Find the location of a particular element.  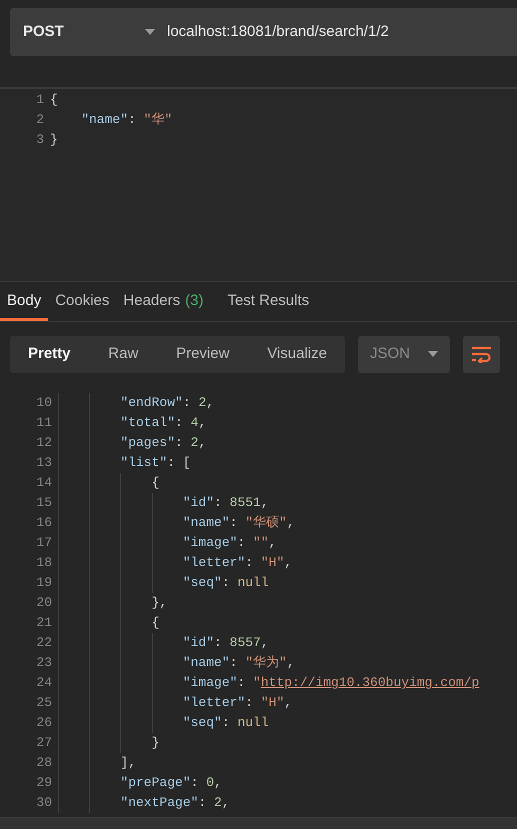

line-number: 3 is located at coordinates (40, 140).